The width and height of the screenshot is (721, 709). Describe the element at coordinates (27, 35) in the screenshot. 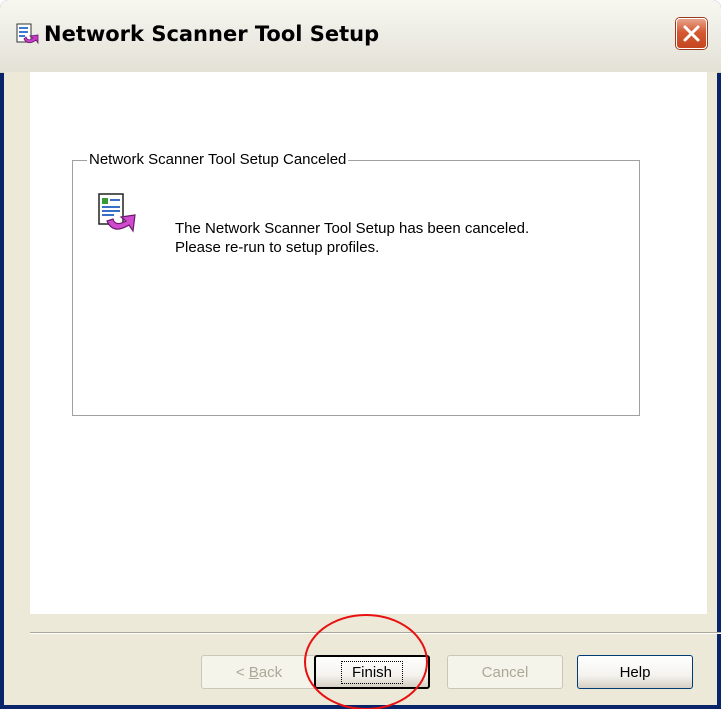

I see `setup-wizard-icon` at that location.